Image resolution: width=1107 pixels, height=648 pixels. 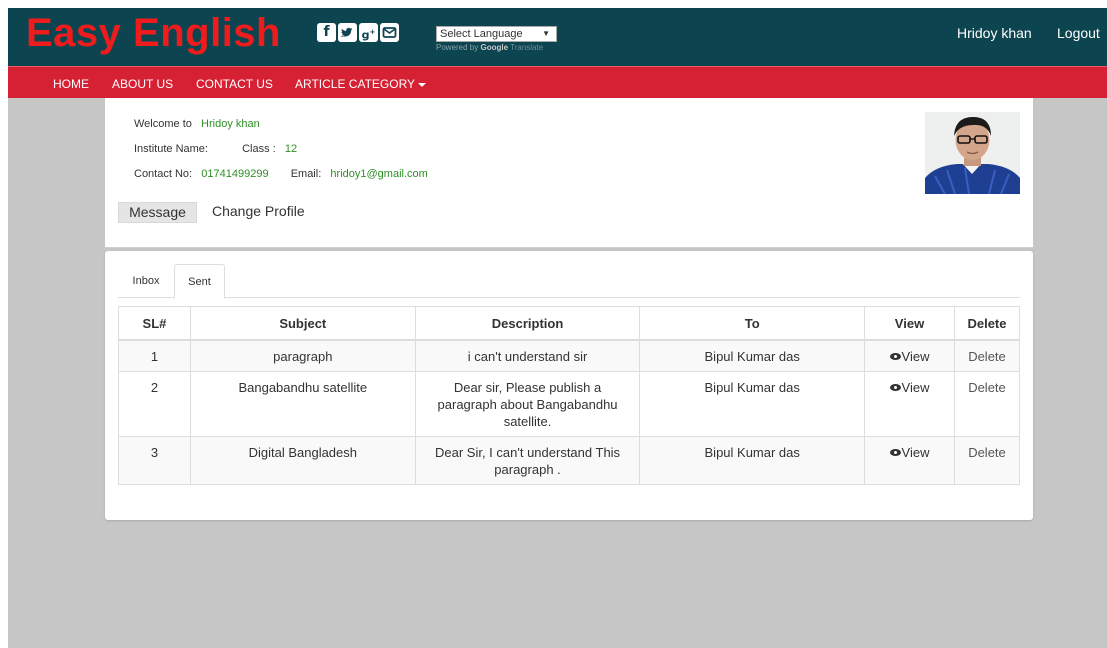 I want to click on column-header-to: To, so click(x=752, y=323).